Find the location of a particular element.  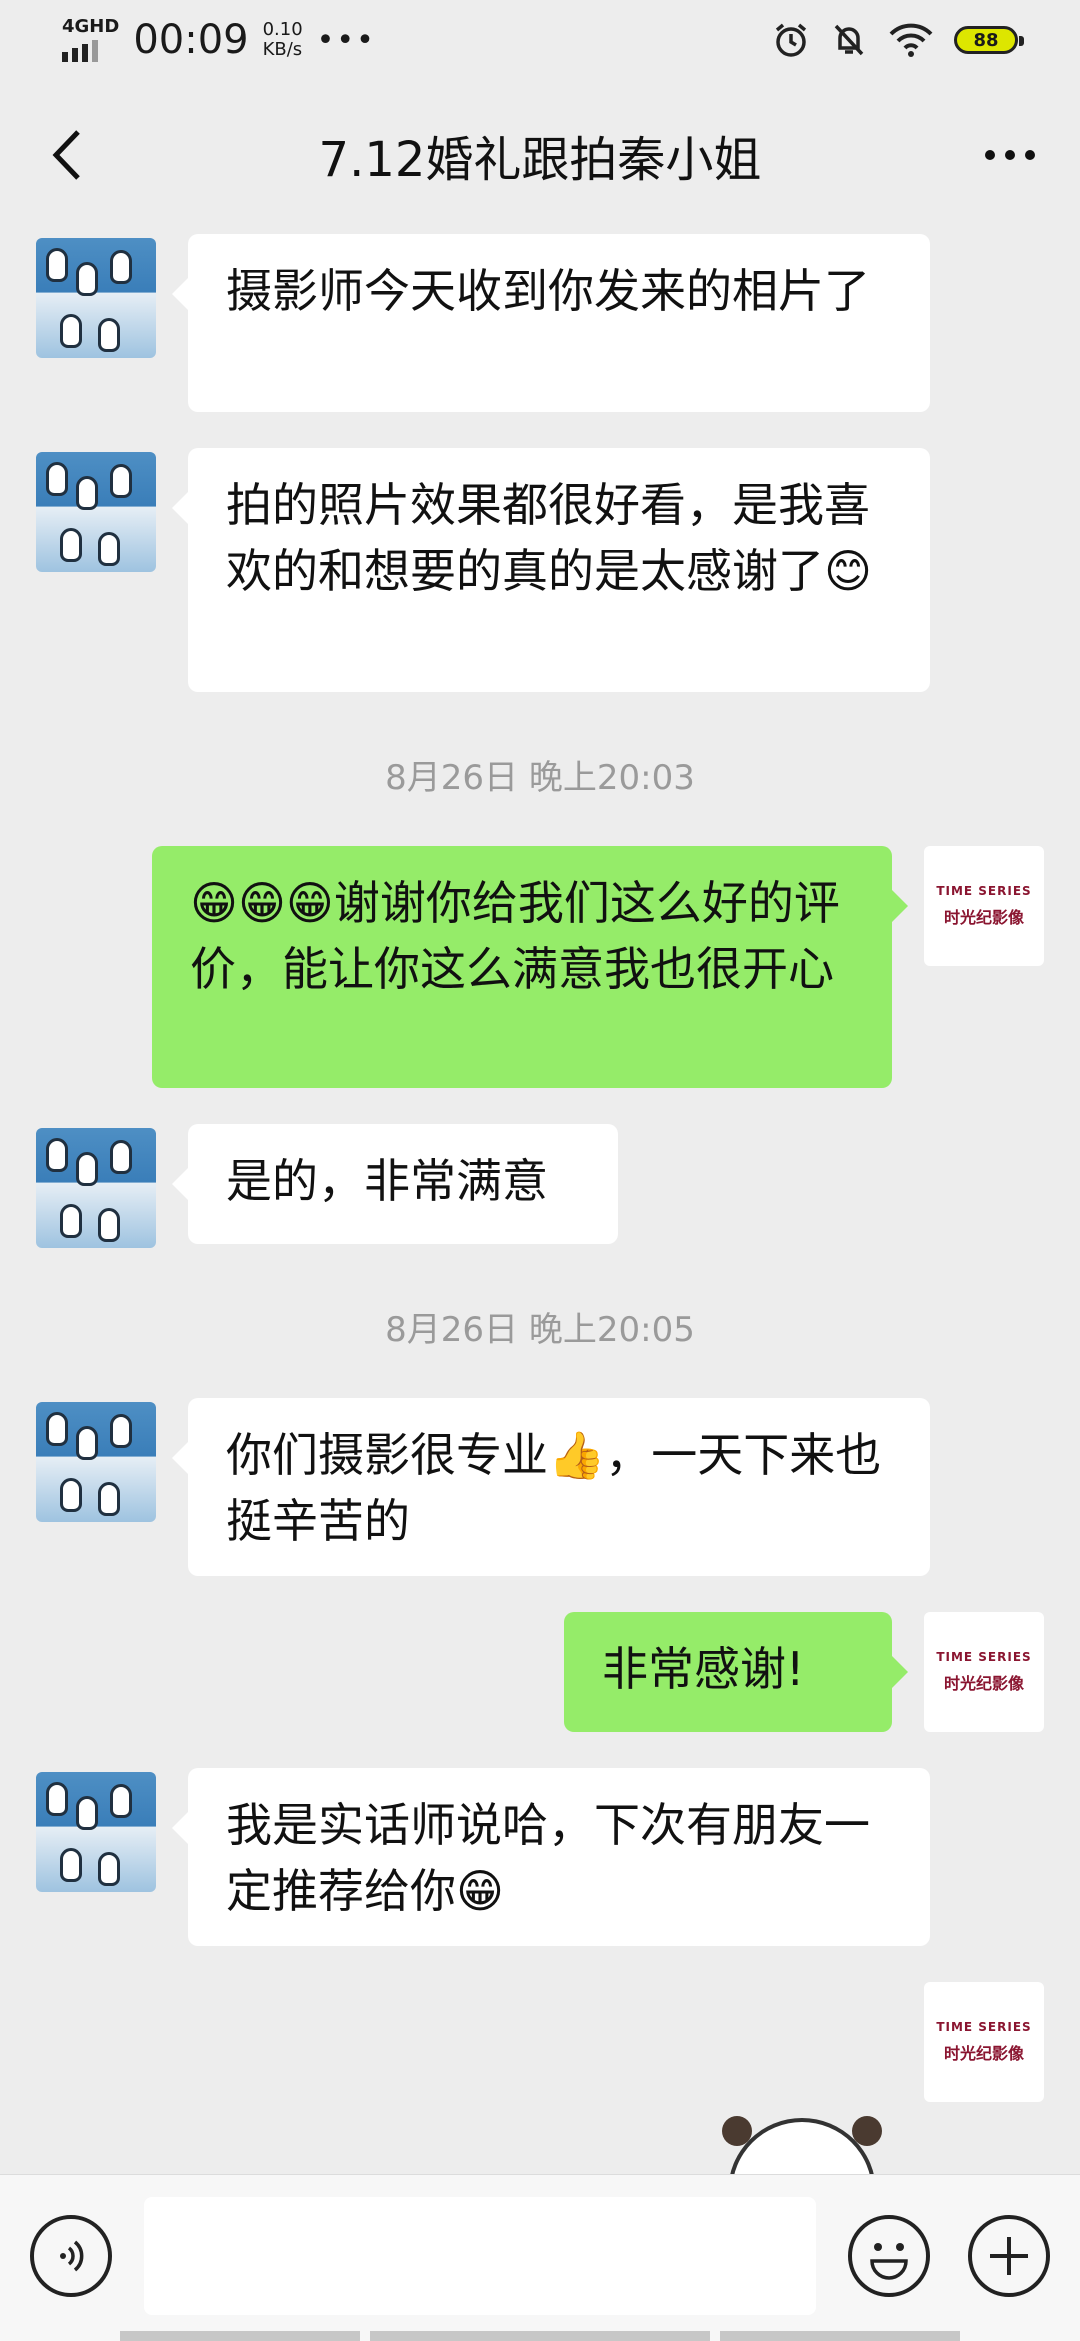

network-speed: 0.10 KB/s is located at coordinates (283, 40).